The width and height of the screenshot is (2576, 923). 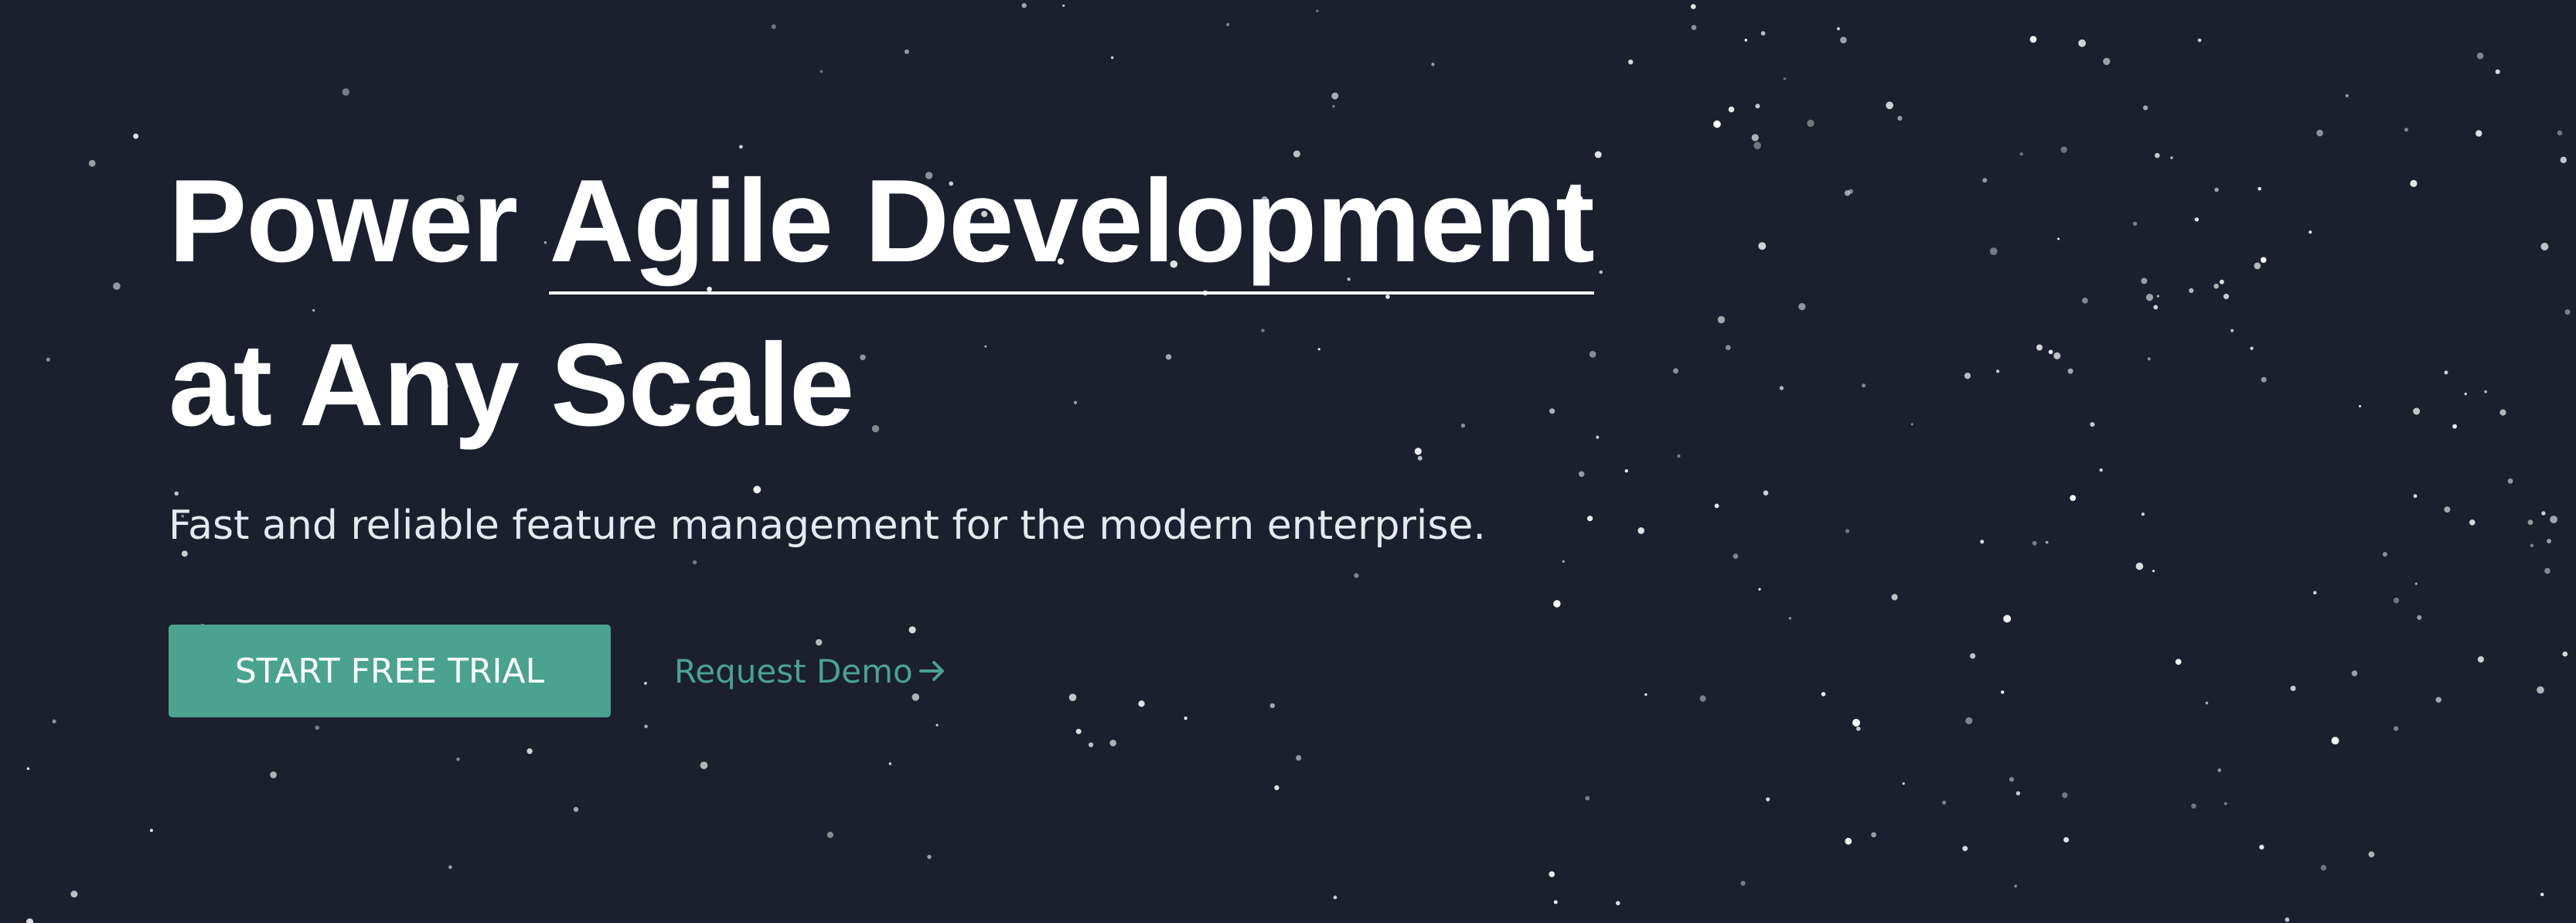 What do you see at coordinates (942, 221) in the screenshot?
I see `headline-line-1: Power Agile Development` at bounding box center [942, 221].